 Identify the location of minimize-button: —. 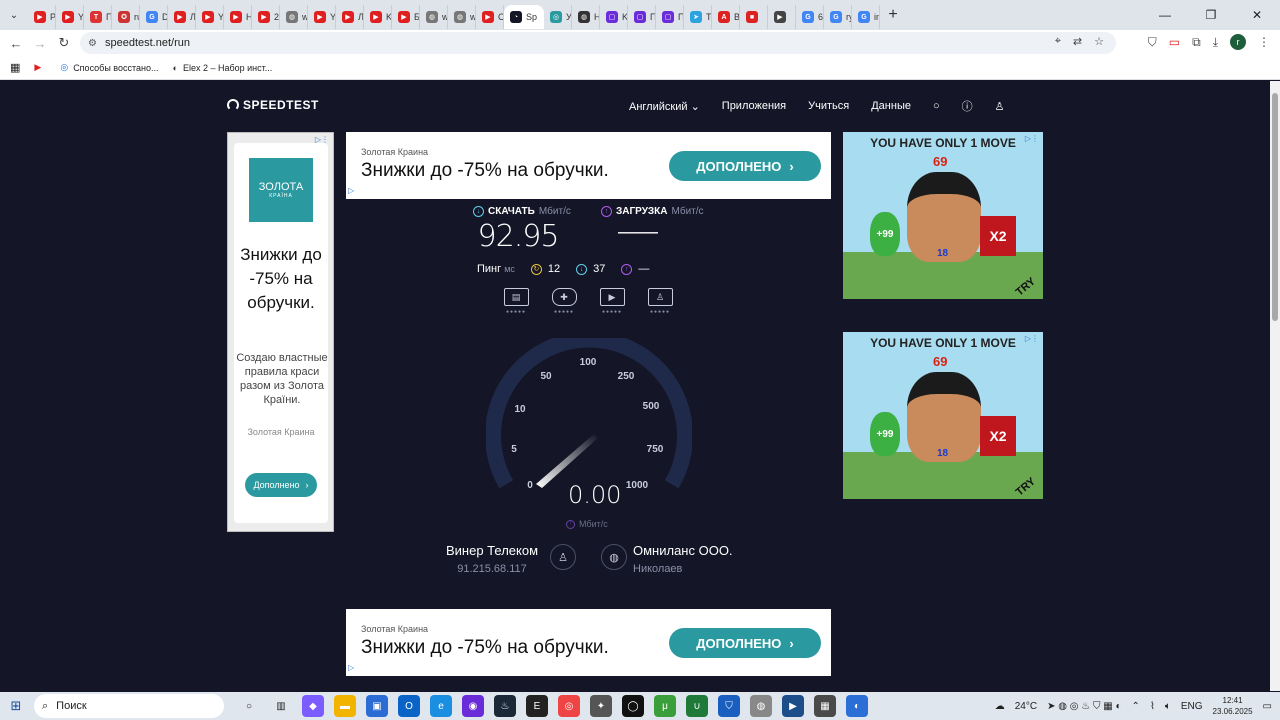
(1165, 15).